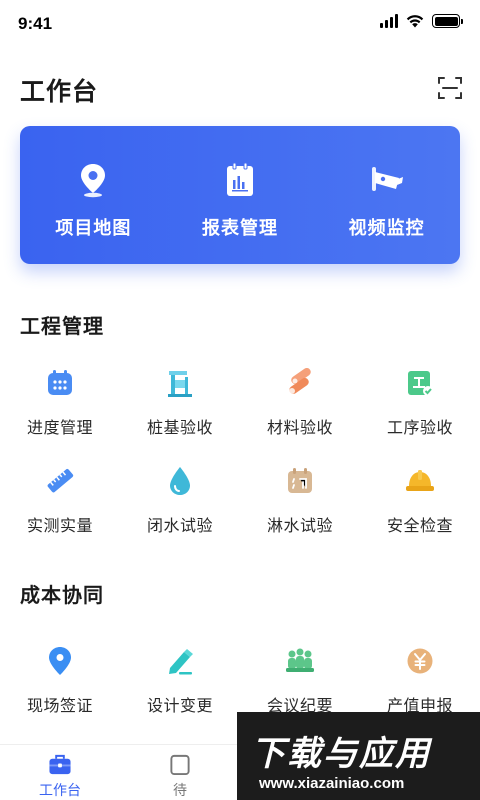  Describe the element at coordinates (60, 683) in the screenshot. I see `site-visa-button: 现场签证` at that location.